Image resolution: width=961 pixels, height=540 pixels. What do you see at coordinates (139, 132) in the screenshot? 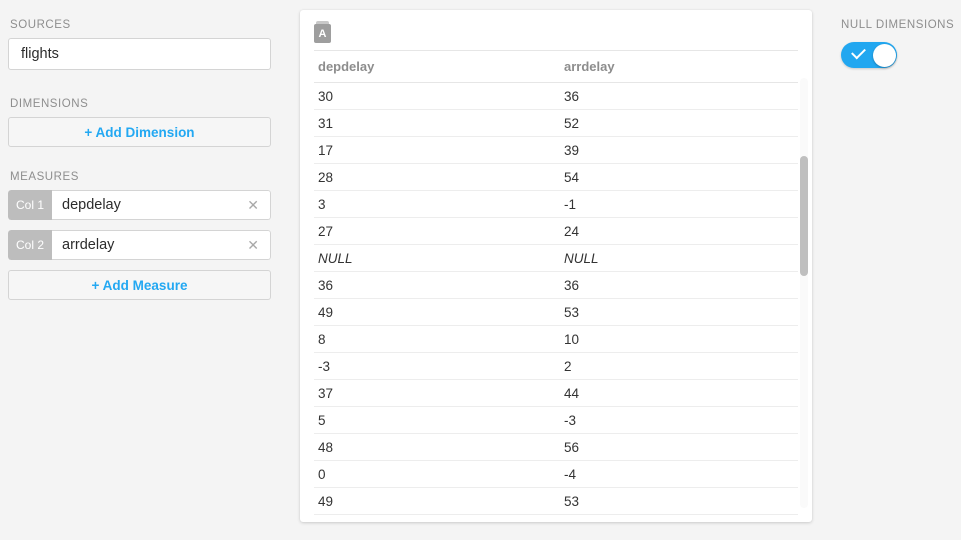
I see `add-dimension-button: + Add Dimension` at bounding box center [139, 132].